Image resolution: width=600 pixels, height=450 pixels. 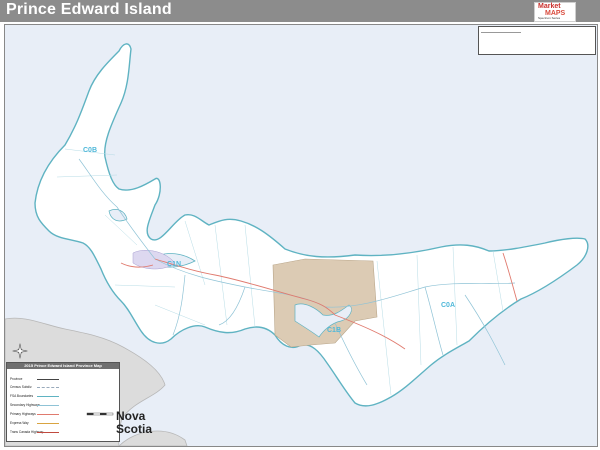 I want to click on legend-row-fsa: FSA Boundaries, so click(x=22, y=396).